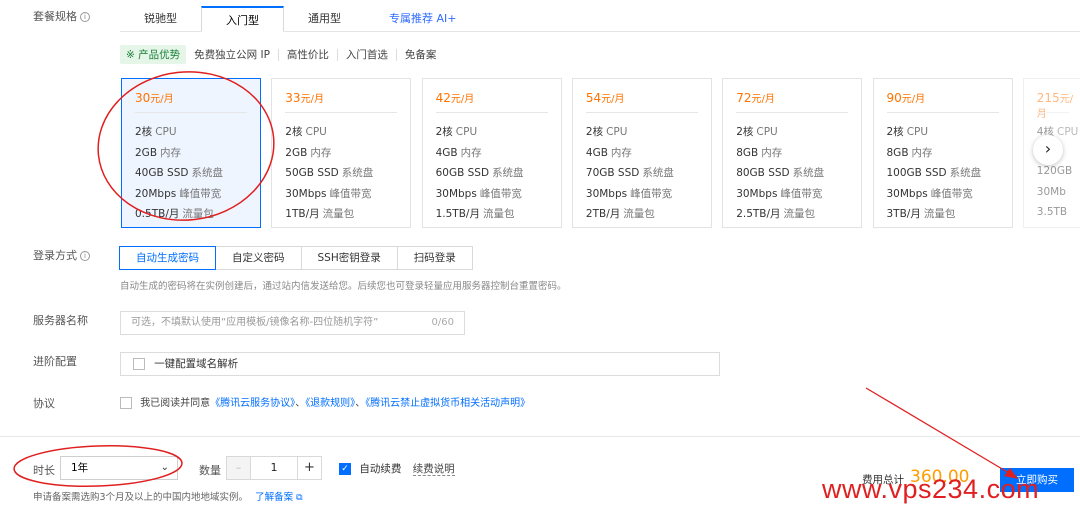 This screenshot has height=512, width=1080. I want to click on dns-checkbox, so click(139, 364).